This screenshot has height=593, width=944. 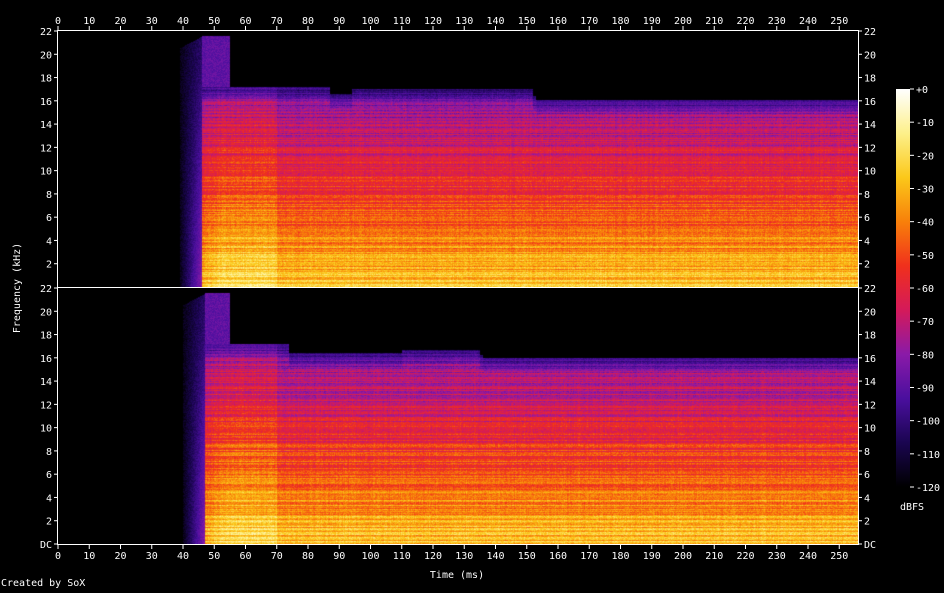 I want to click on x-tick-label-bottom: 110, so click(x=402, y=556).